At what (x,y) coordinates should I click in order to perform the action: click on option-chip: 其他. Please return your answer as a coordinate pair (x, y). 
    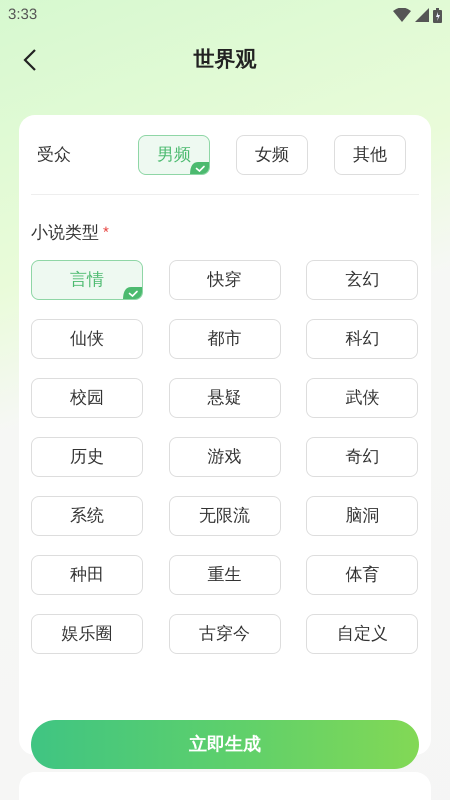
    Looking at the image, I should click on (370, 155).